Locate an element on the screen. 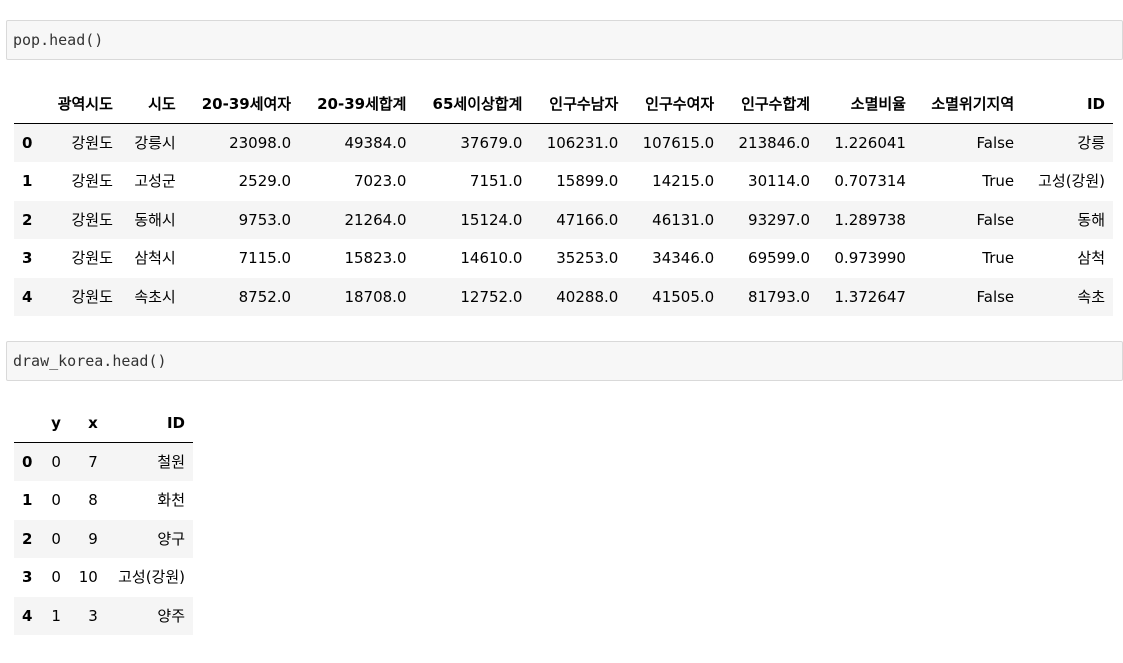 The image size is (1123, 663). table-cell: 35253.0 is located at coordinates (587, 258).